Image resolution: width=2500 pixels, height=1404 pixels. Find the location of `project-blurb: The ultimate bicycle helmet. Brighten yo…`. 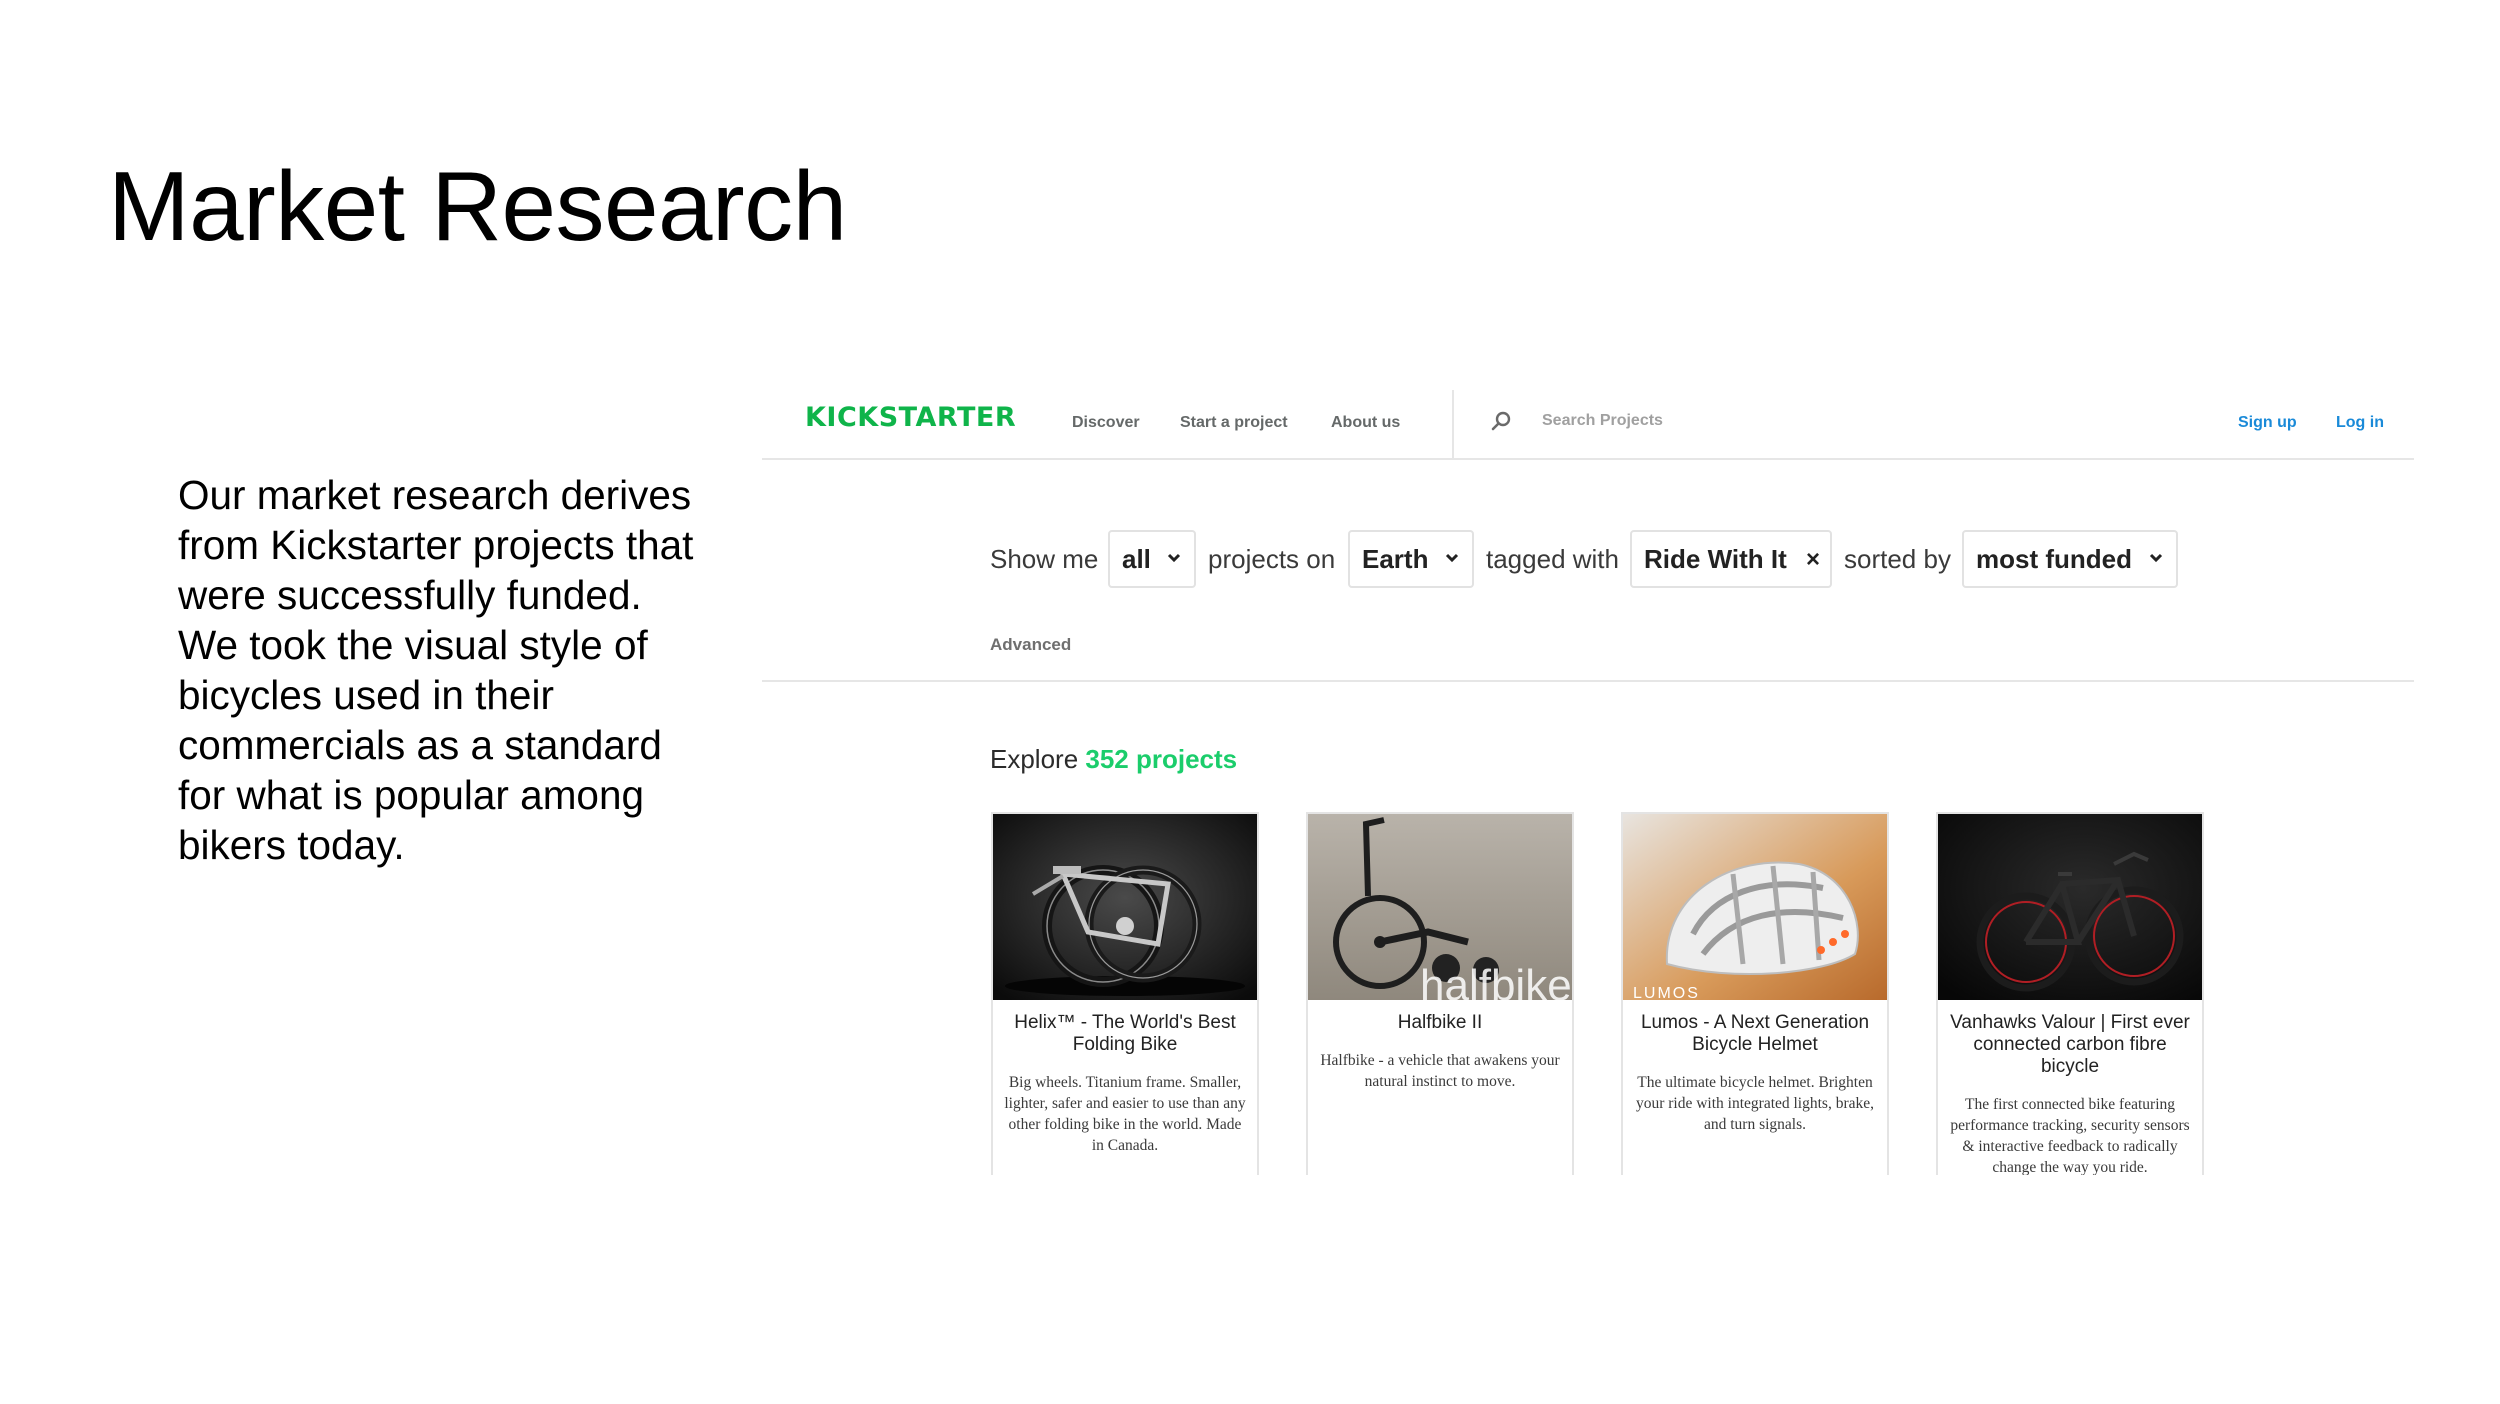

project-blurb: The ultimate bicycle helmet. Brighten yo… is located at coordinates (1755, 1103).